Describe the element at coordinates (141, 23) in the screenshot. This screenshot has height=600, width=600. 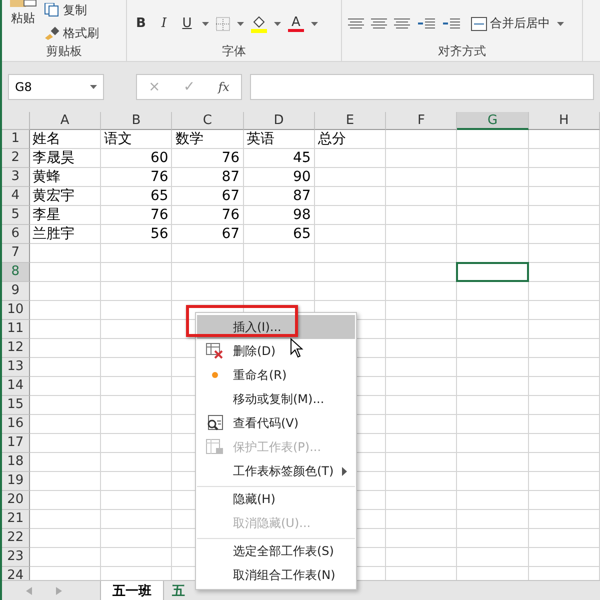
I see `bold-button: B` at that location.